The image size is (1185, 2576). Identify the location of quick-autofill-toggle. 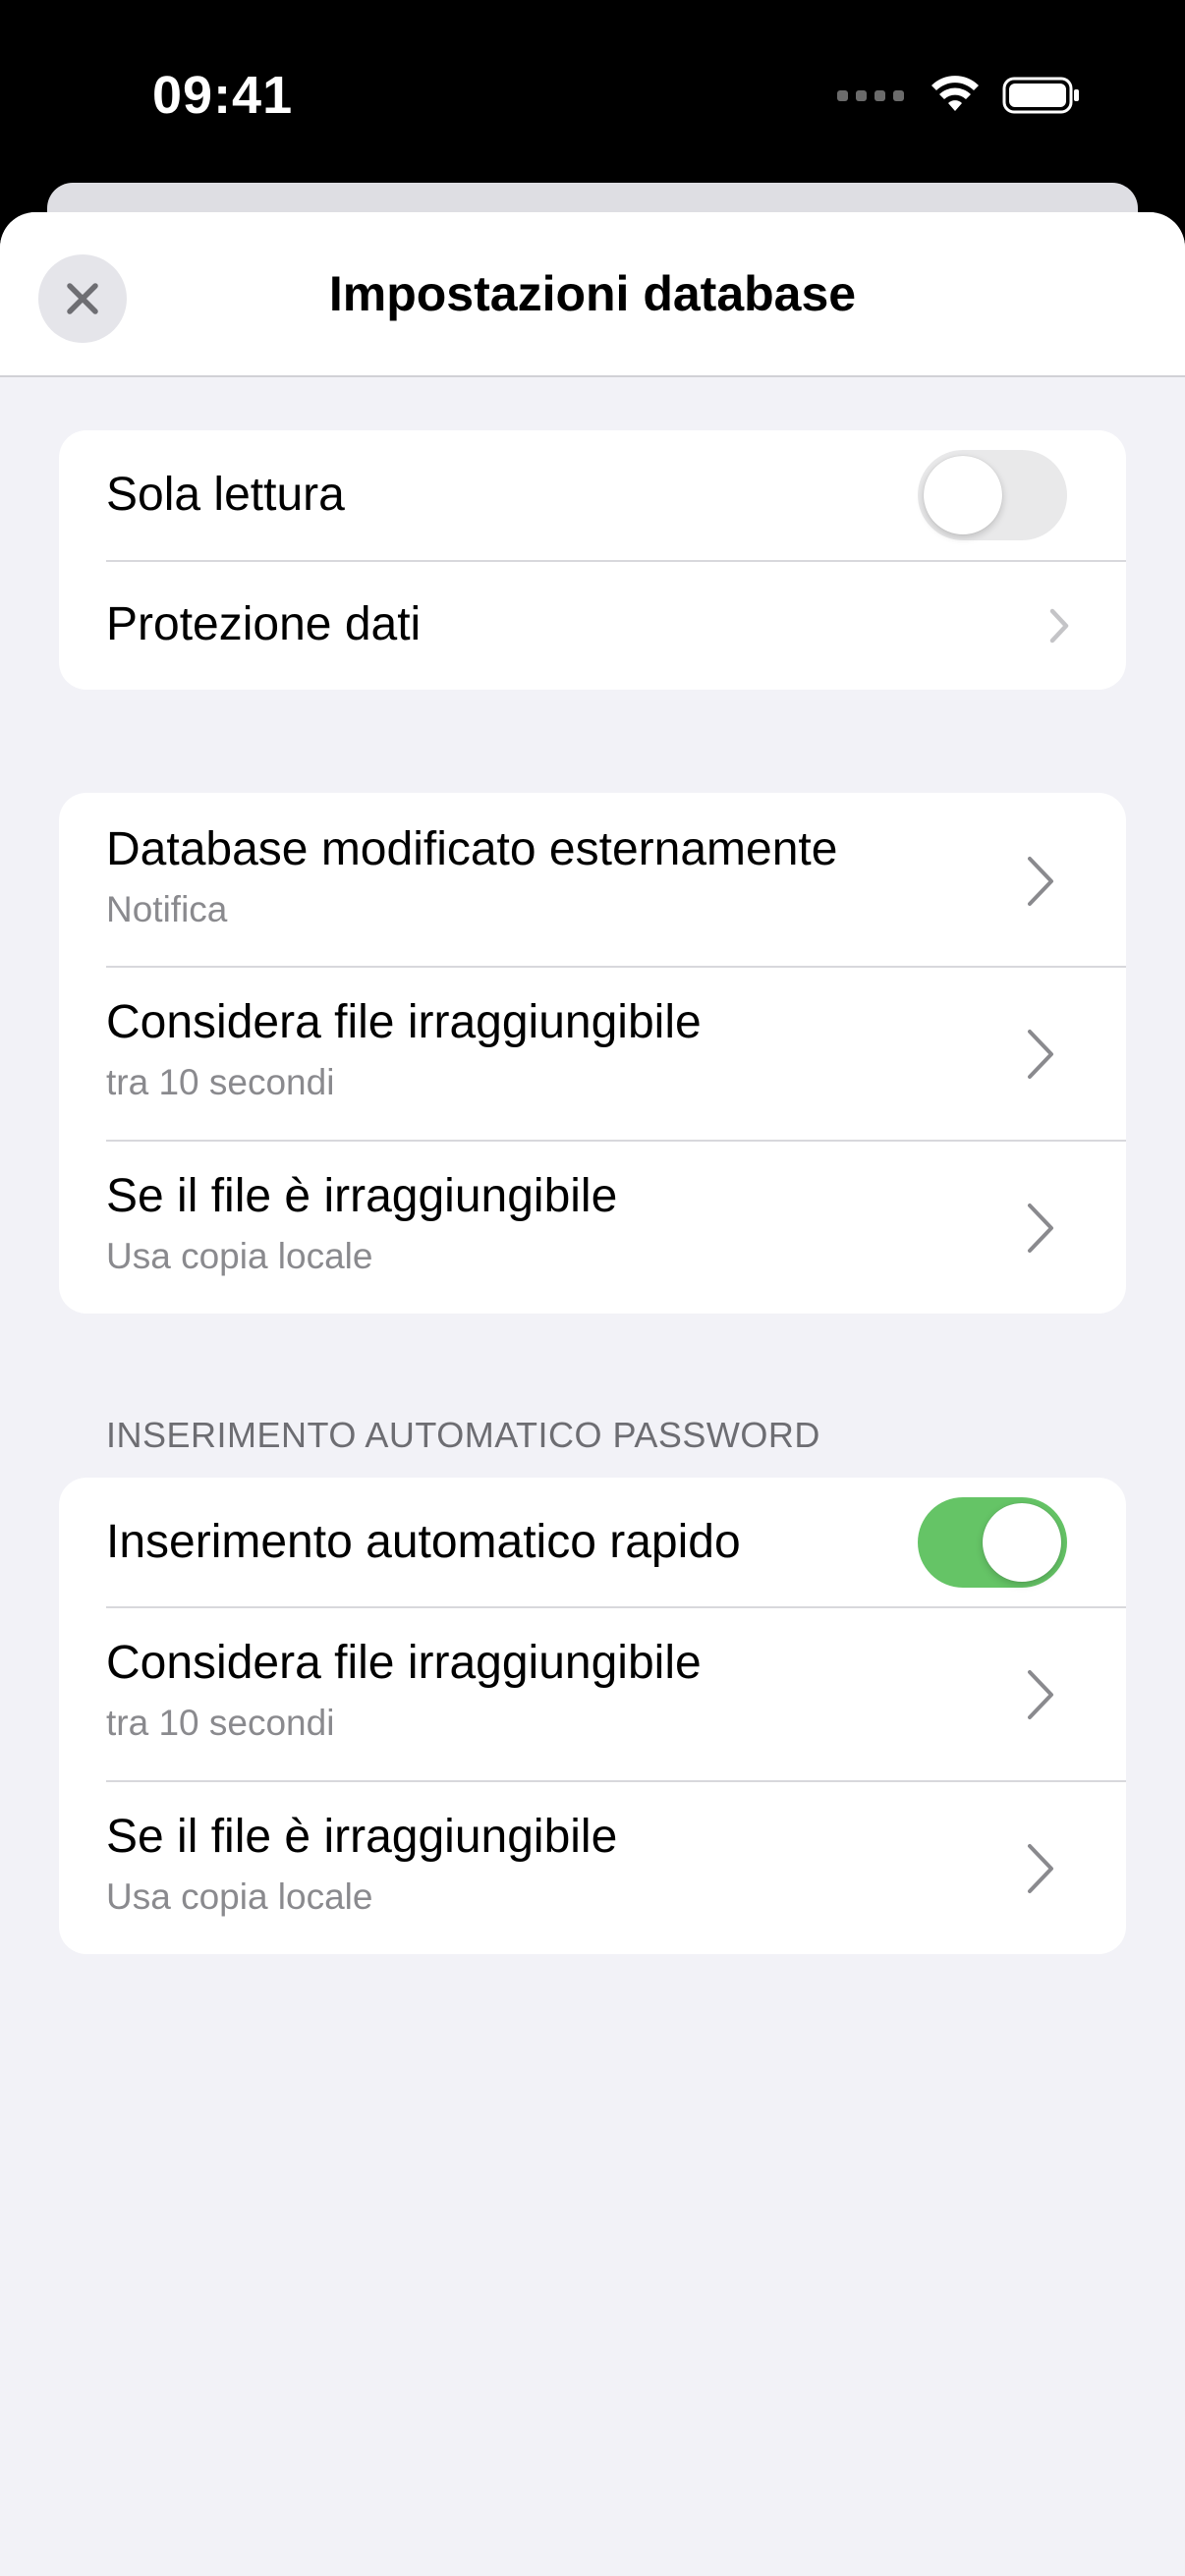
(993, 1542).